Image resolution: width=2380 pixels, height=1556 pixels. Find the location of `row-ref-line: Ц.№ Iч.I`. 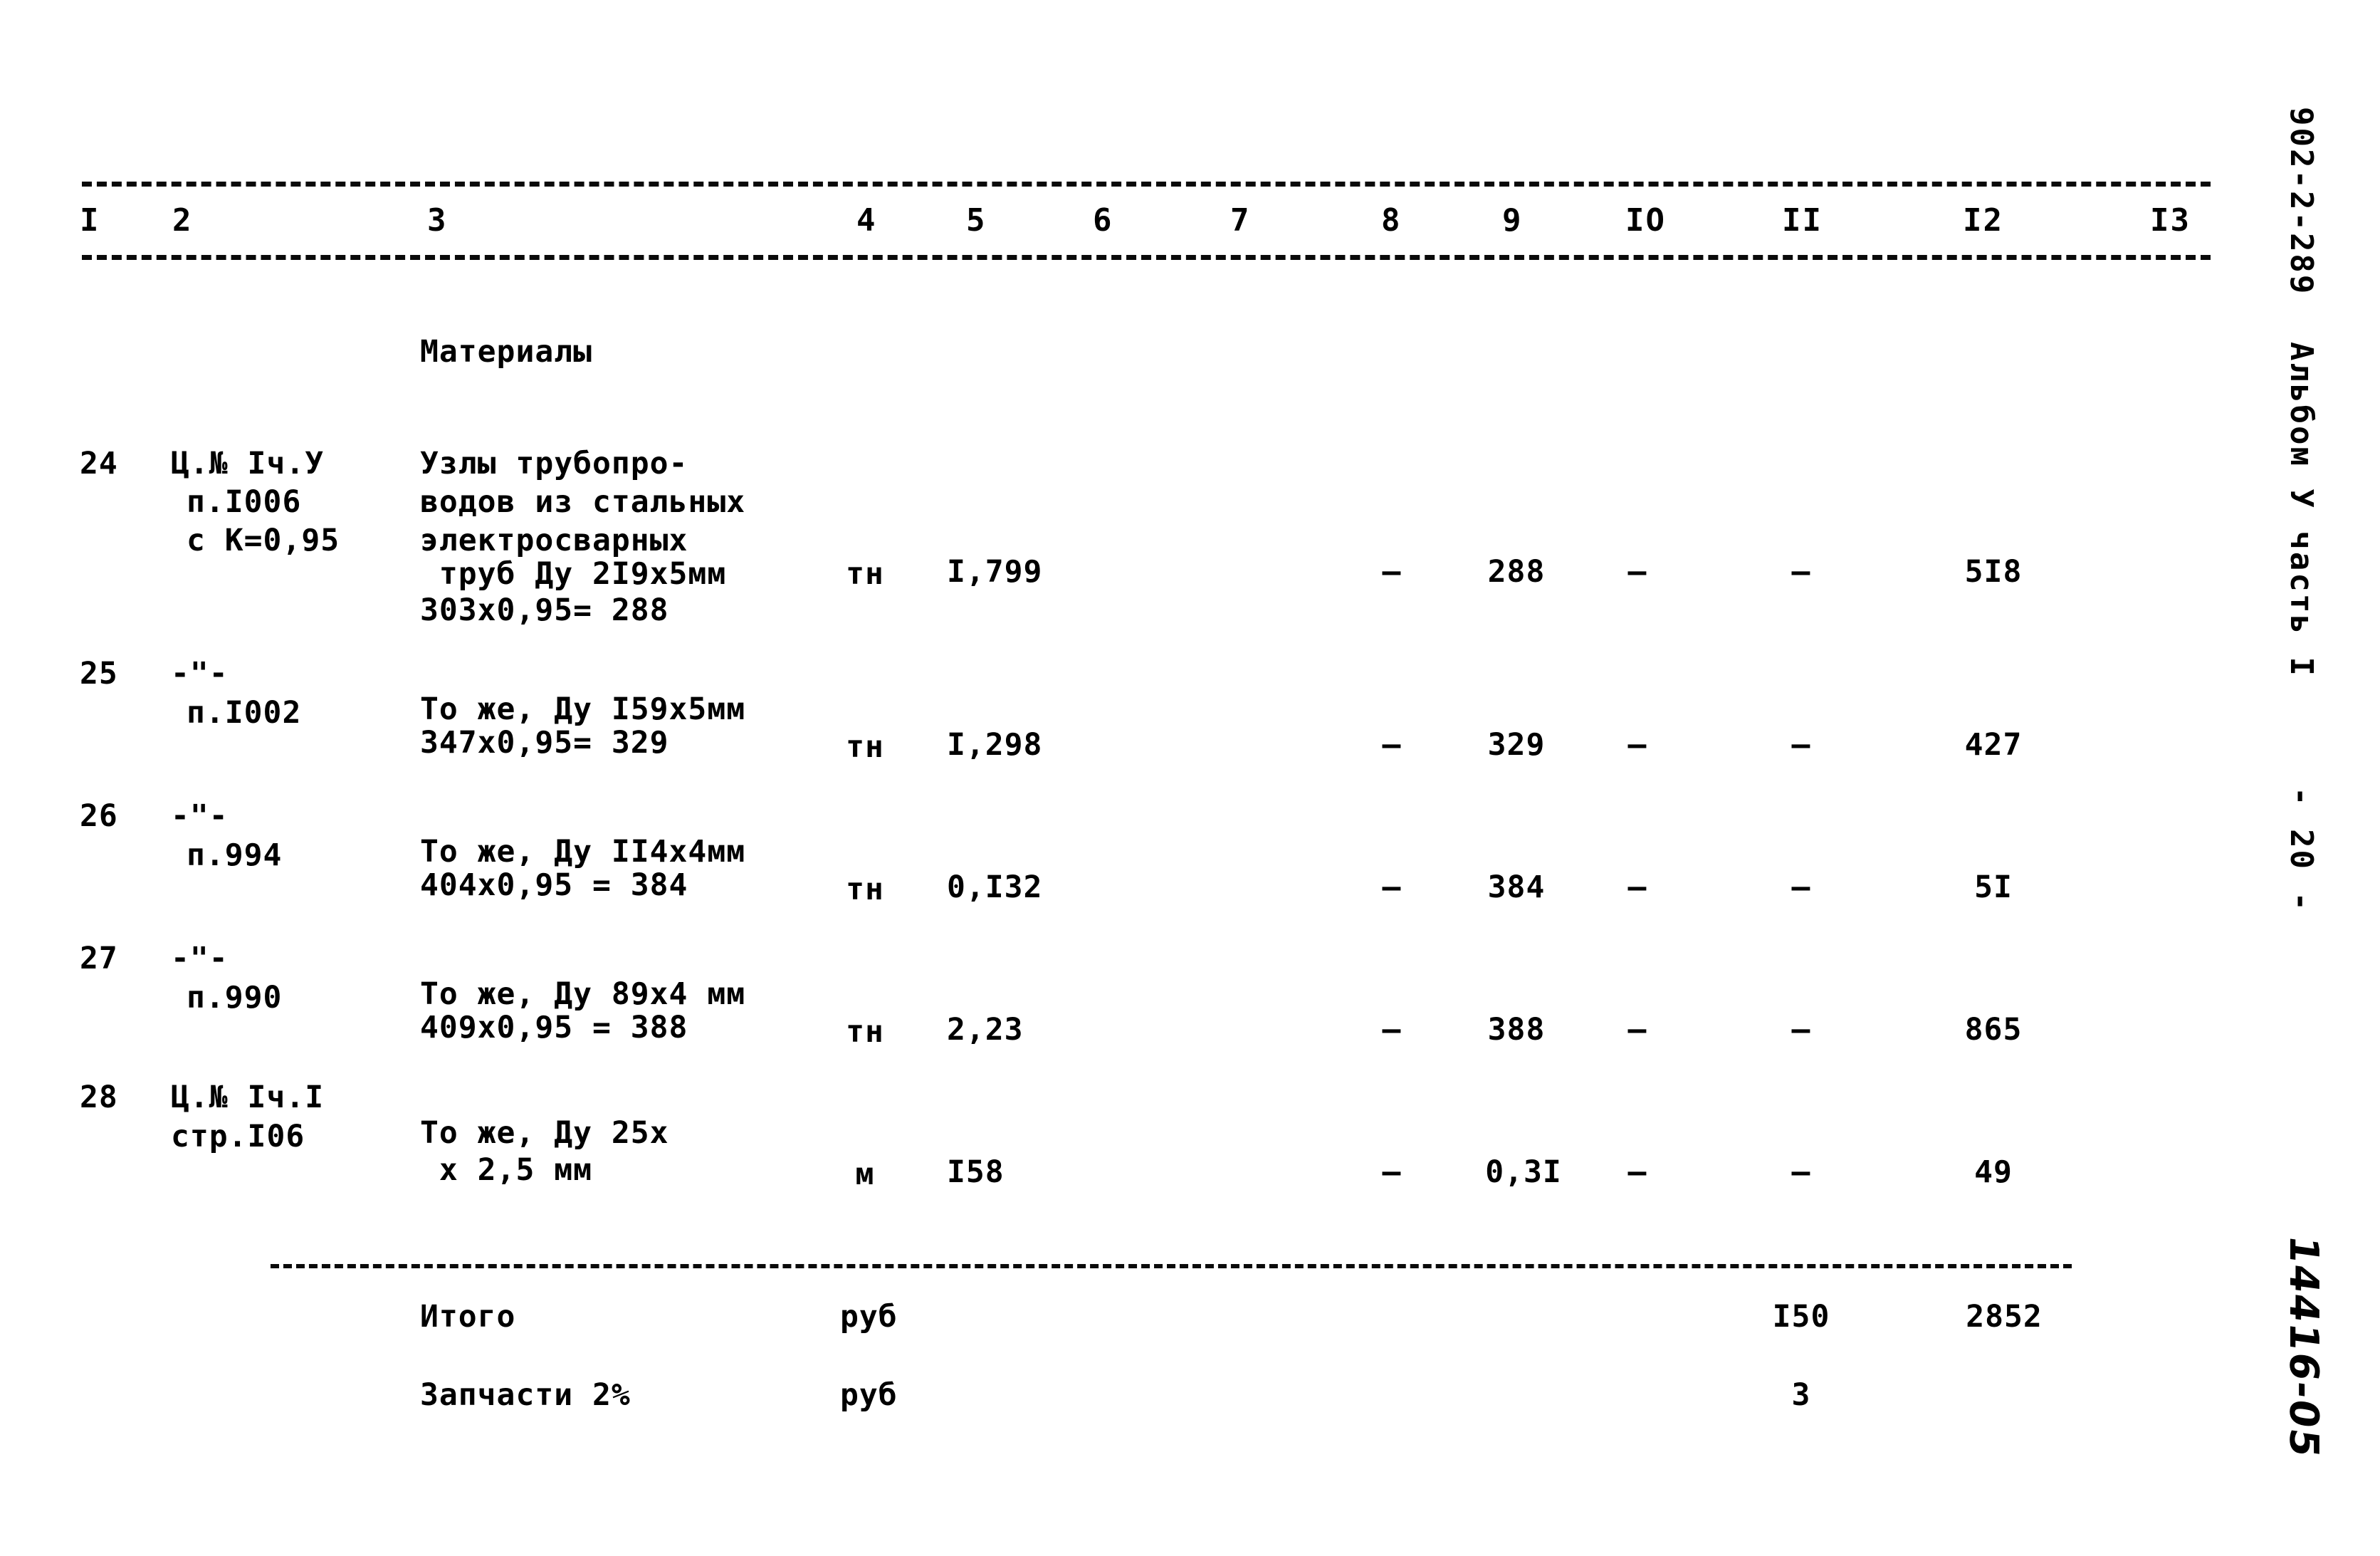

row-ref-line: Ц.№ Iч.I is located at coordinates (248, 1097).